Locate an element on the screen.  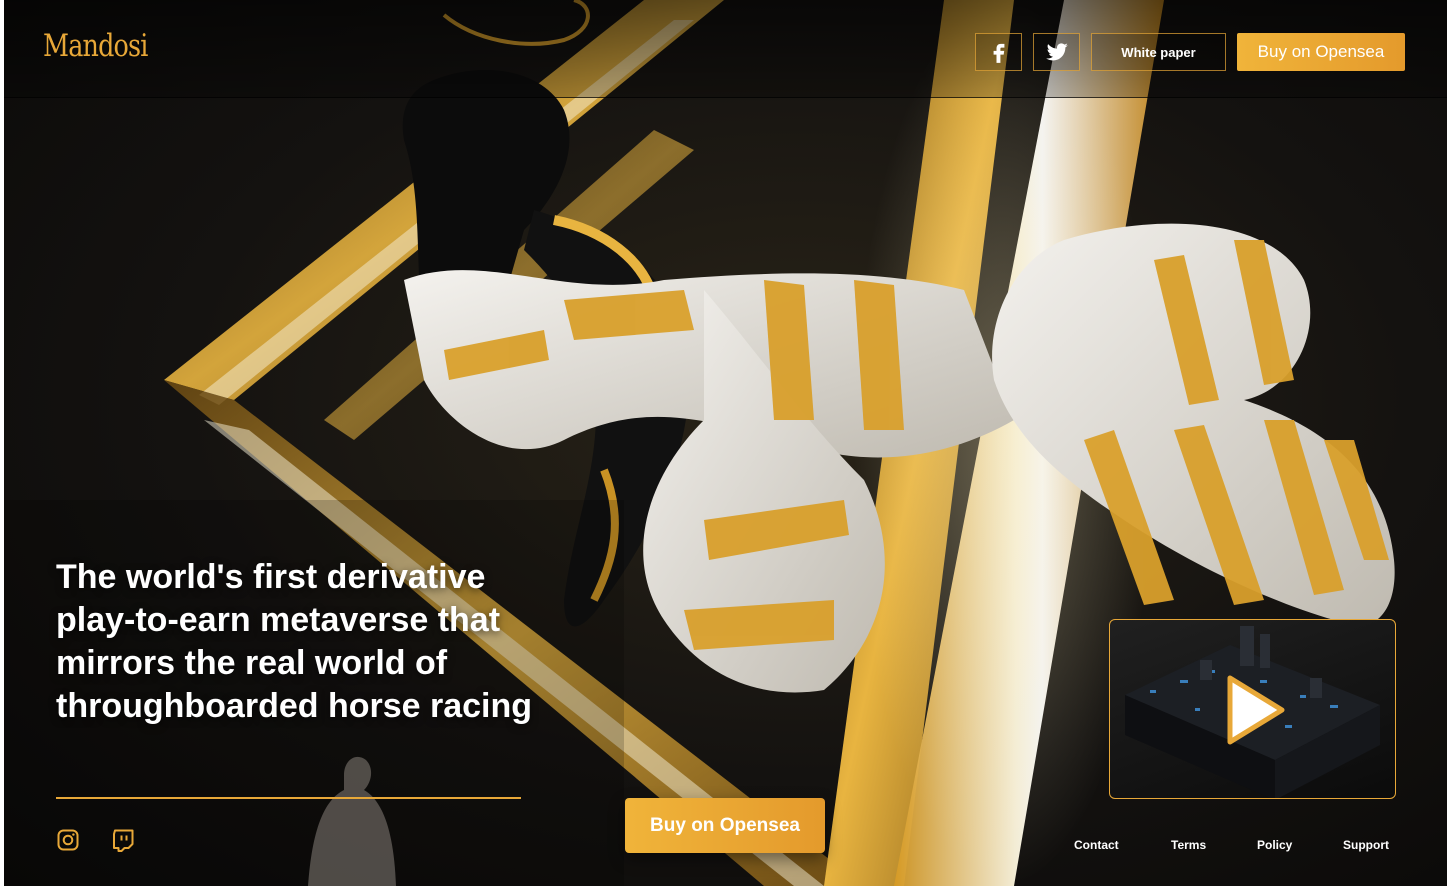
video-card is located at coordinates (1252, 709).